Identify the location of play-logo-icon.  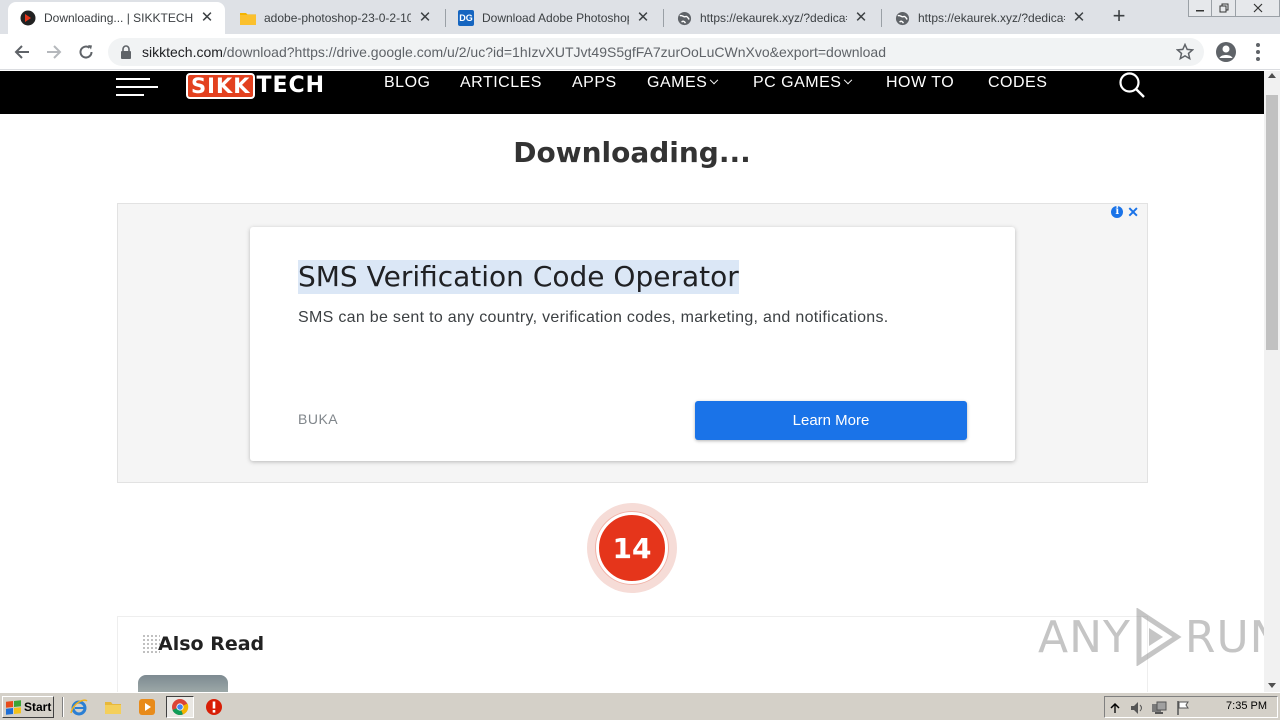
(1159, 637).